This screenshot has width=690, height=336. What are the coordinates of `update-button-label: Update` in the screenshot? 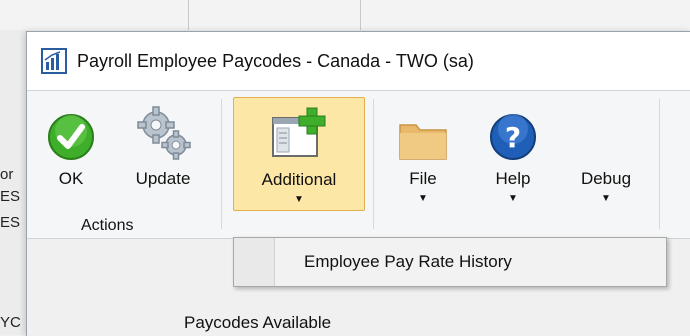 It's located at (163, 178).